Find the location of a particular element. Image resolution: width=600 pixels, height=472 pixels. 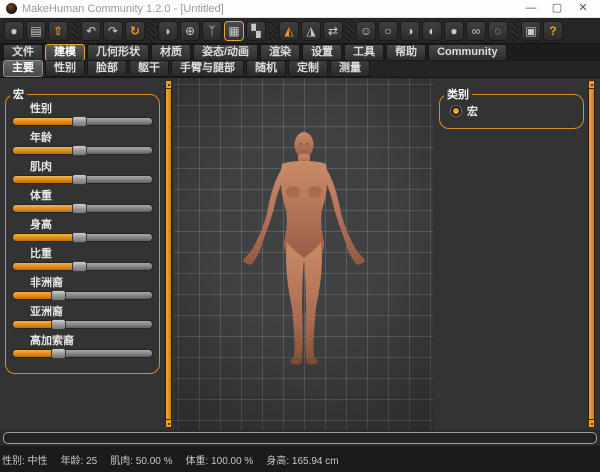

minimize-button: — is located at coordinates (531, 8).